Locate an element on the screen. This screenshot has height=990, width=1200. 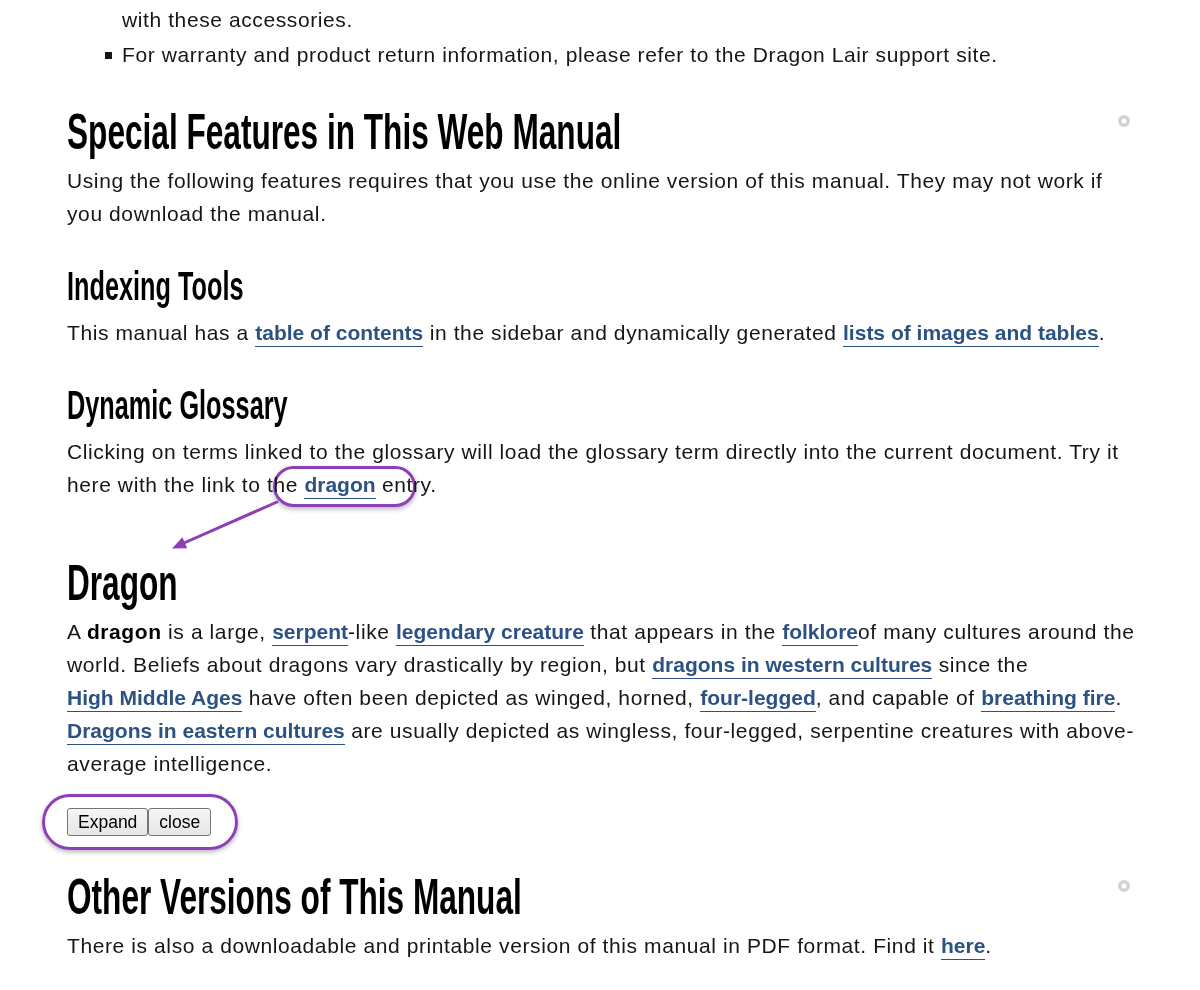
link: Dragons in eastern cultures is located at coordinates (206, 732).